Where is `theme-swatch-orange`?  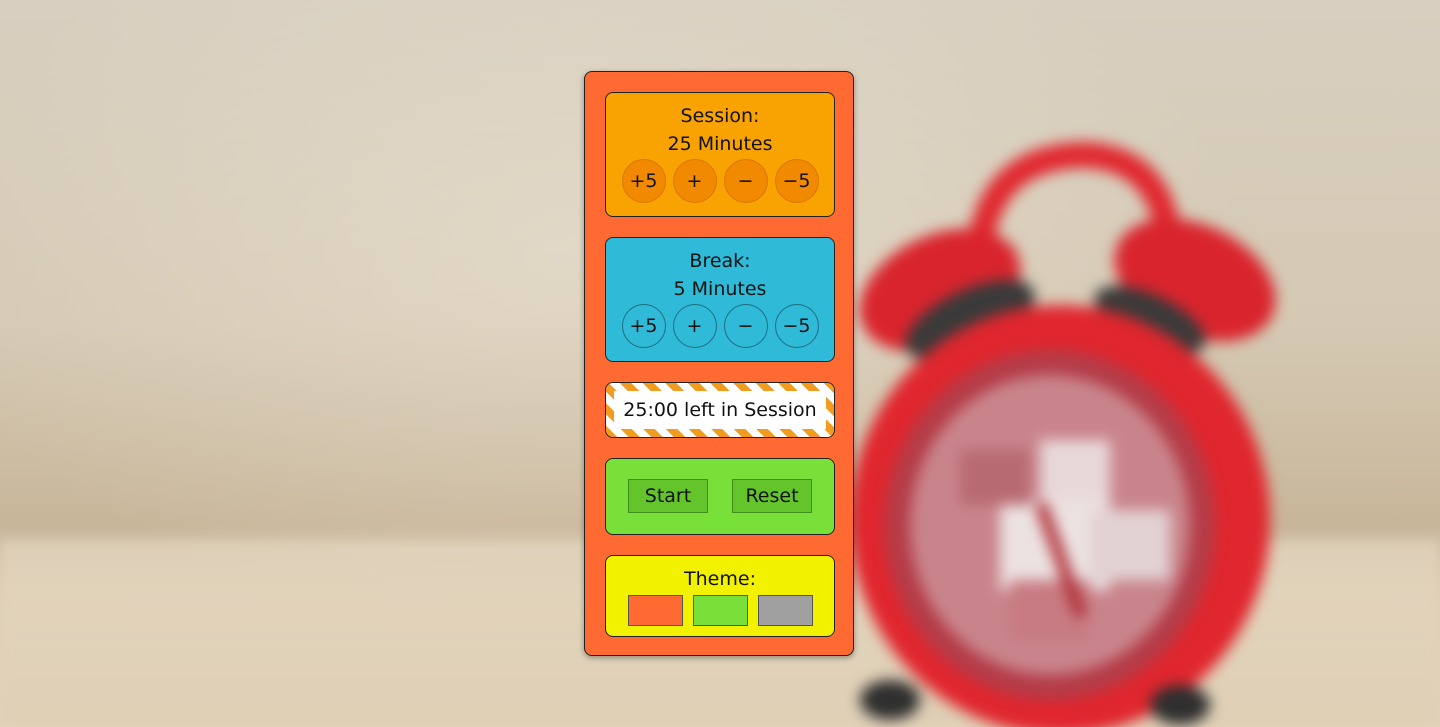
theme-swatch-orange is located at coordinates (655, 610).